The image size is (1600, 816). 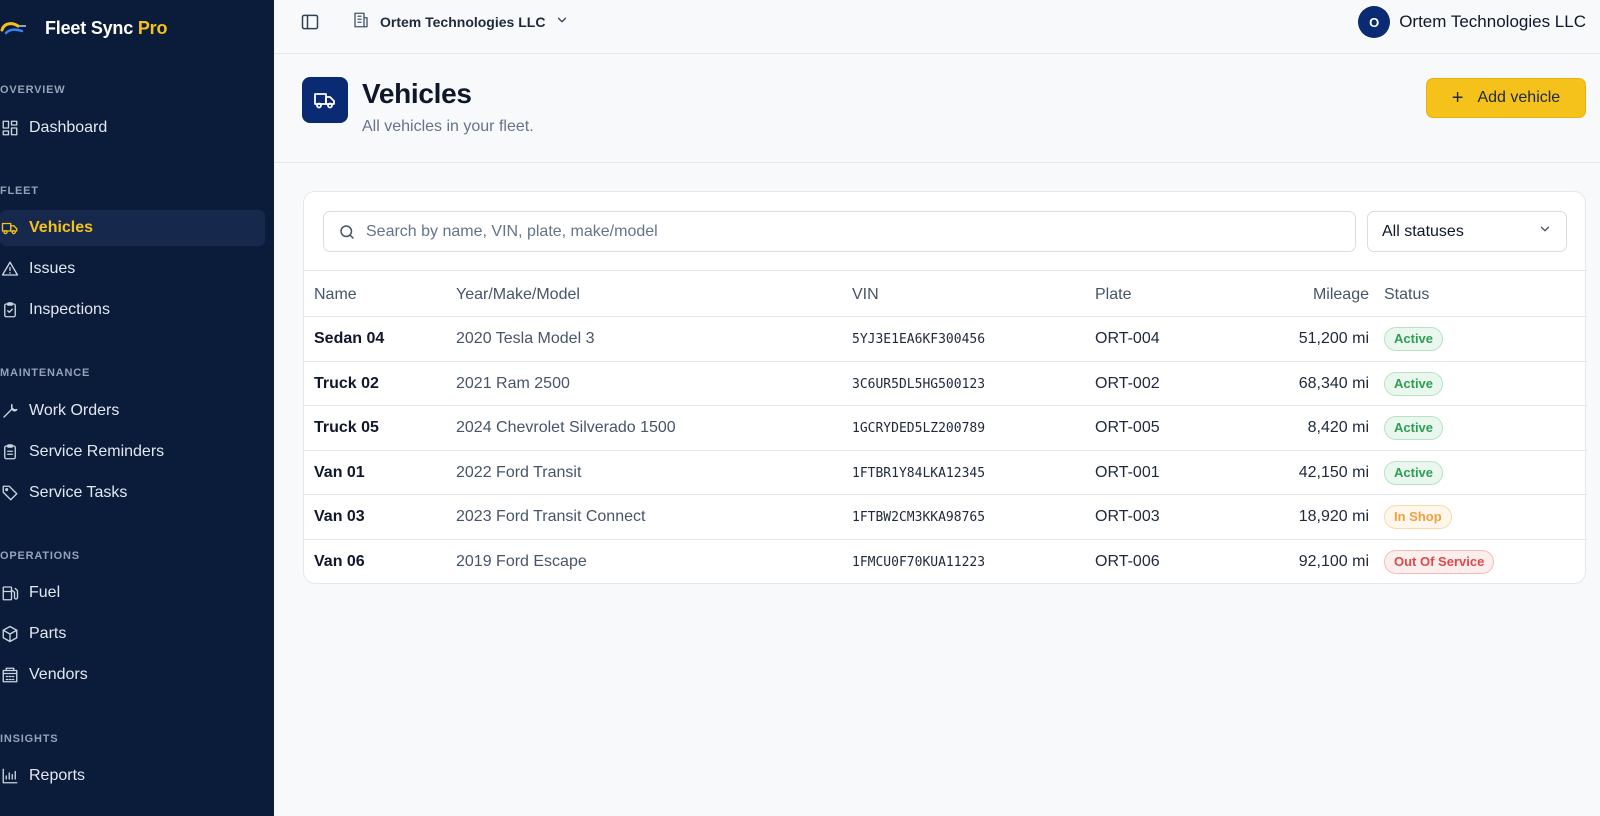 What do you see at coordinates (78, 492) in the screenshot?
I see `sidebar-item-label: Service Tasks` at bounding box center [78, 492].